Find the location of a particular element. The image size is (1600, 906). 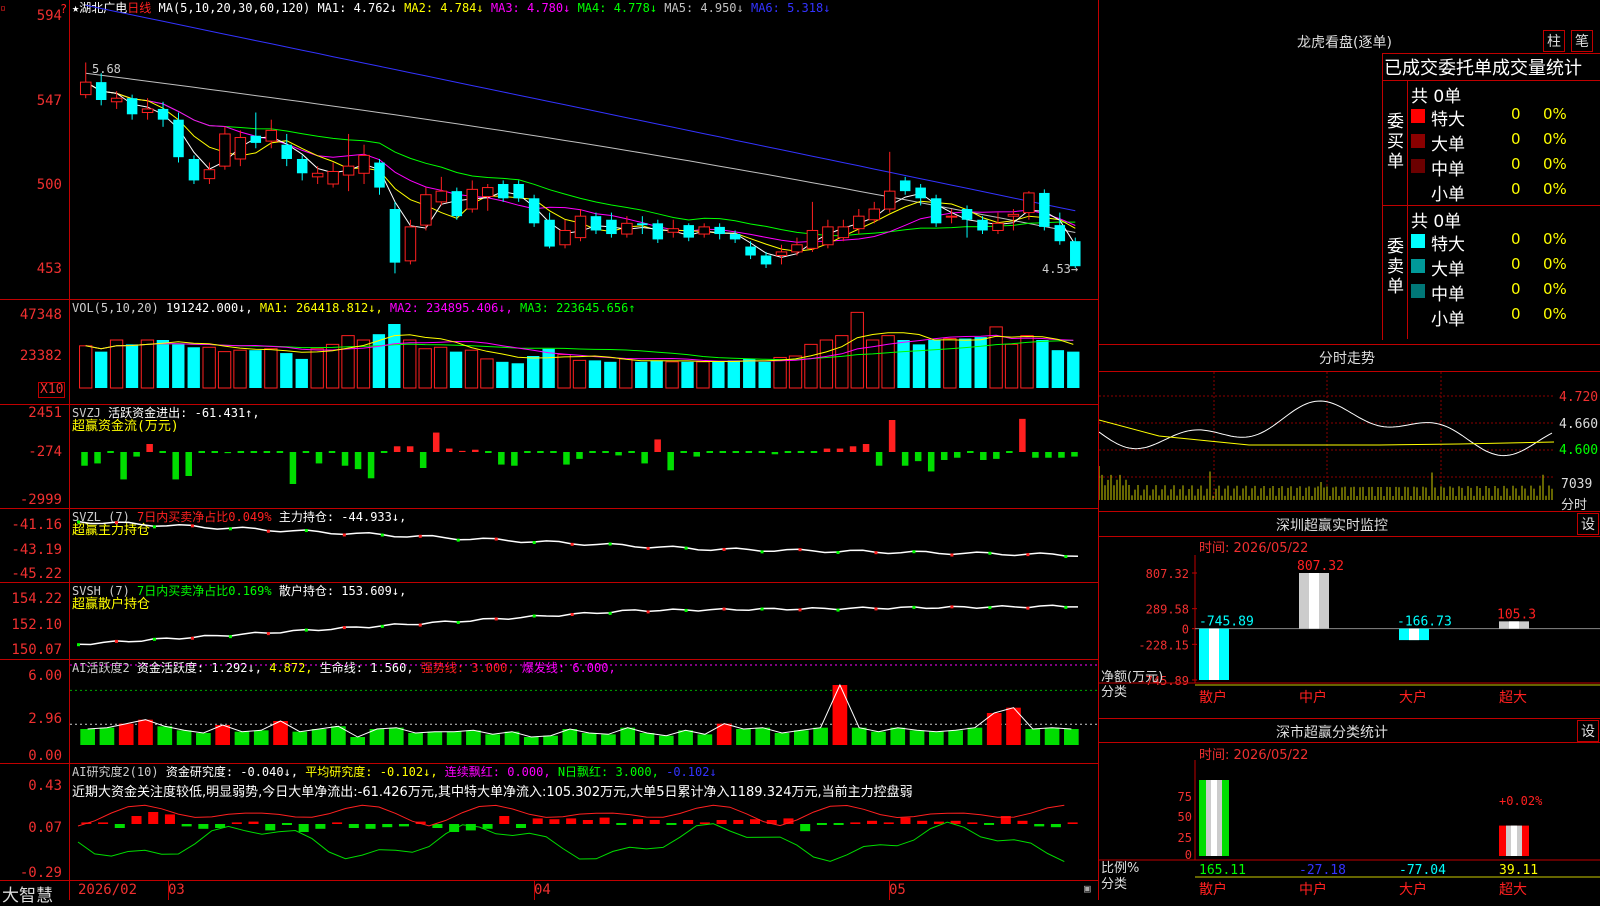

category-label: 散户 is located at coordinates (1213, 697).